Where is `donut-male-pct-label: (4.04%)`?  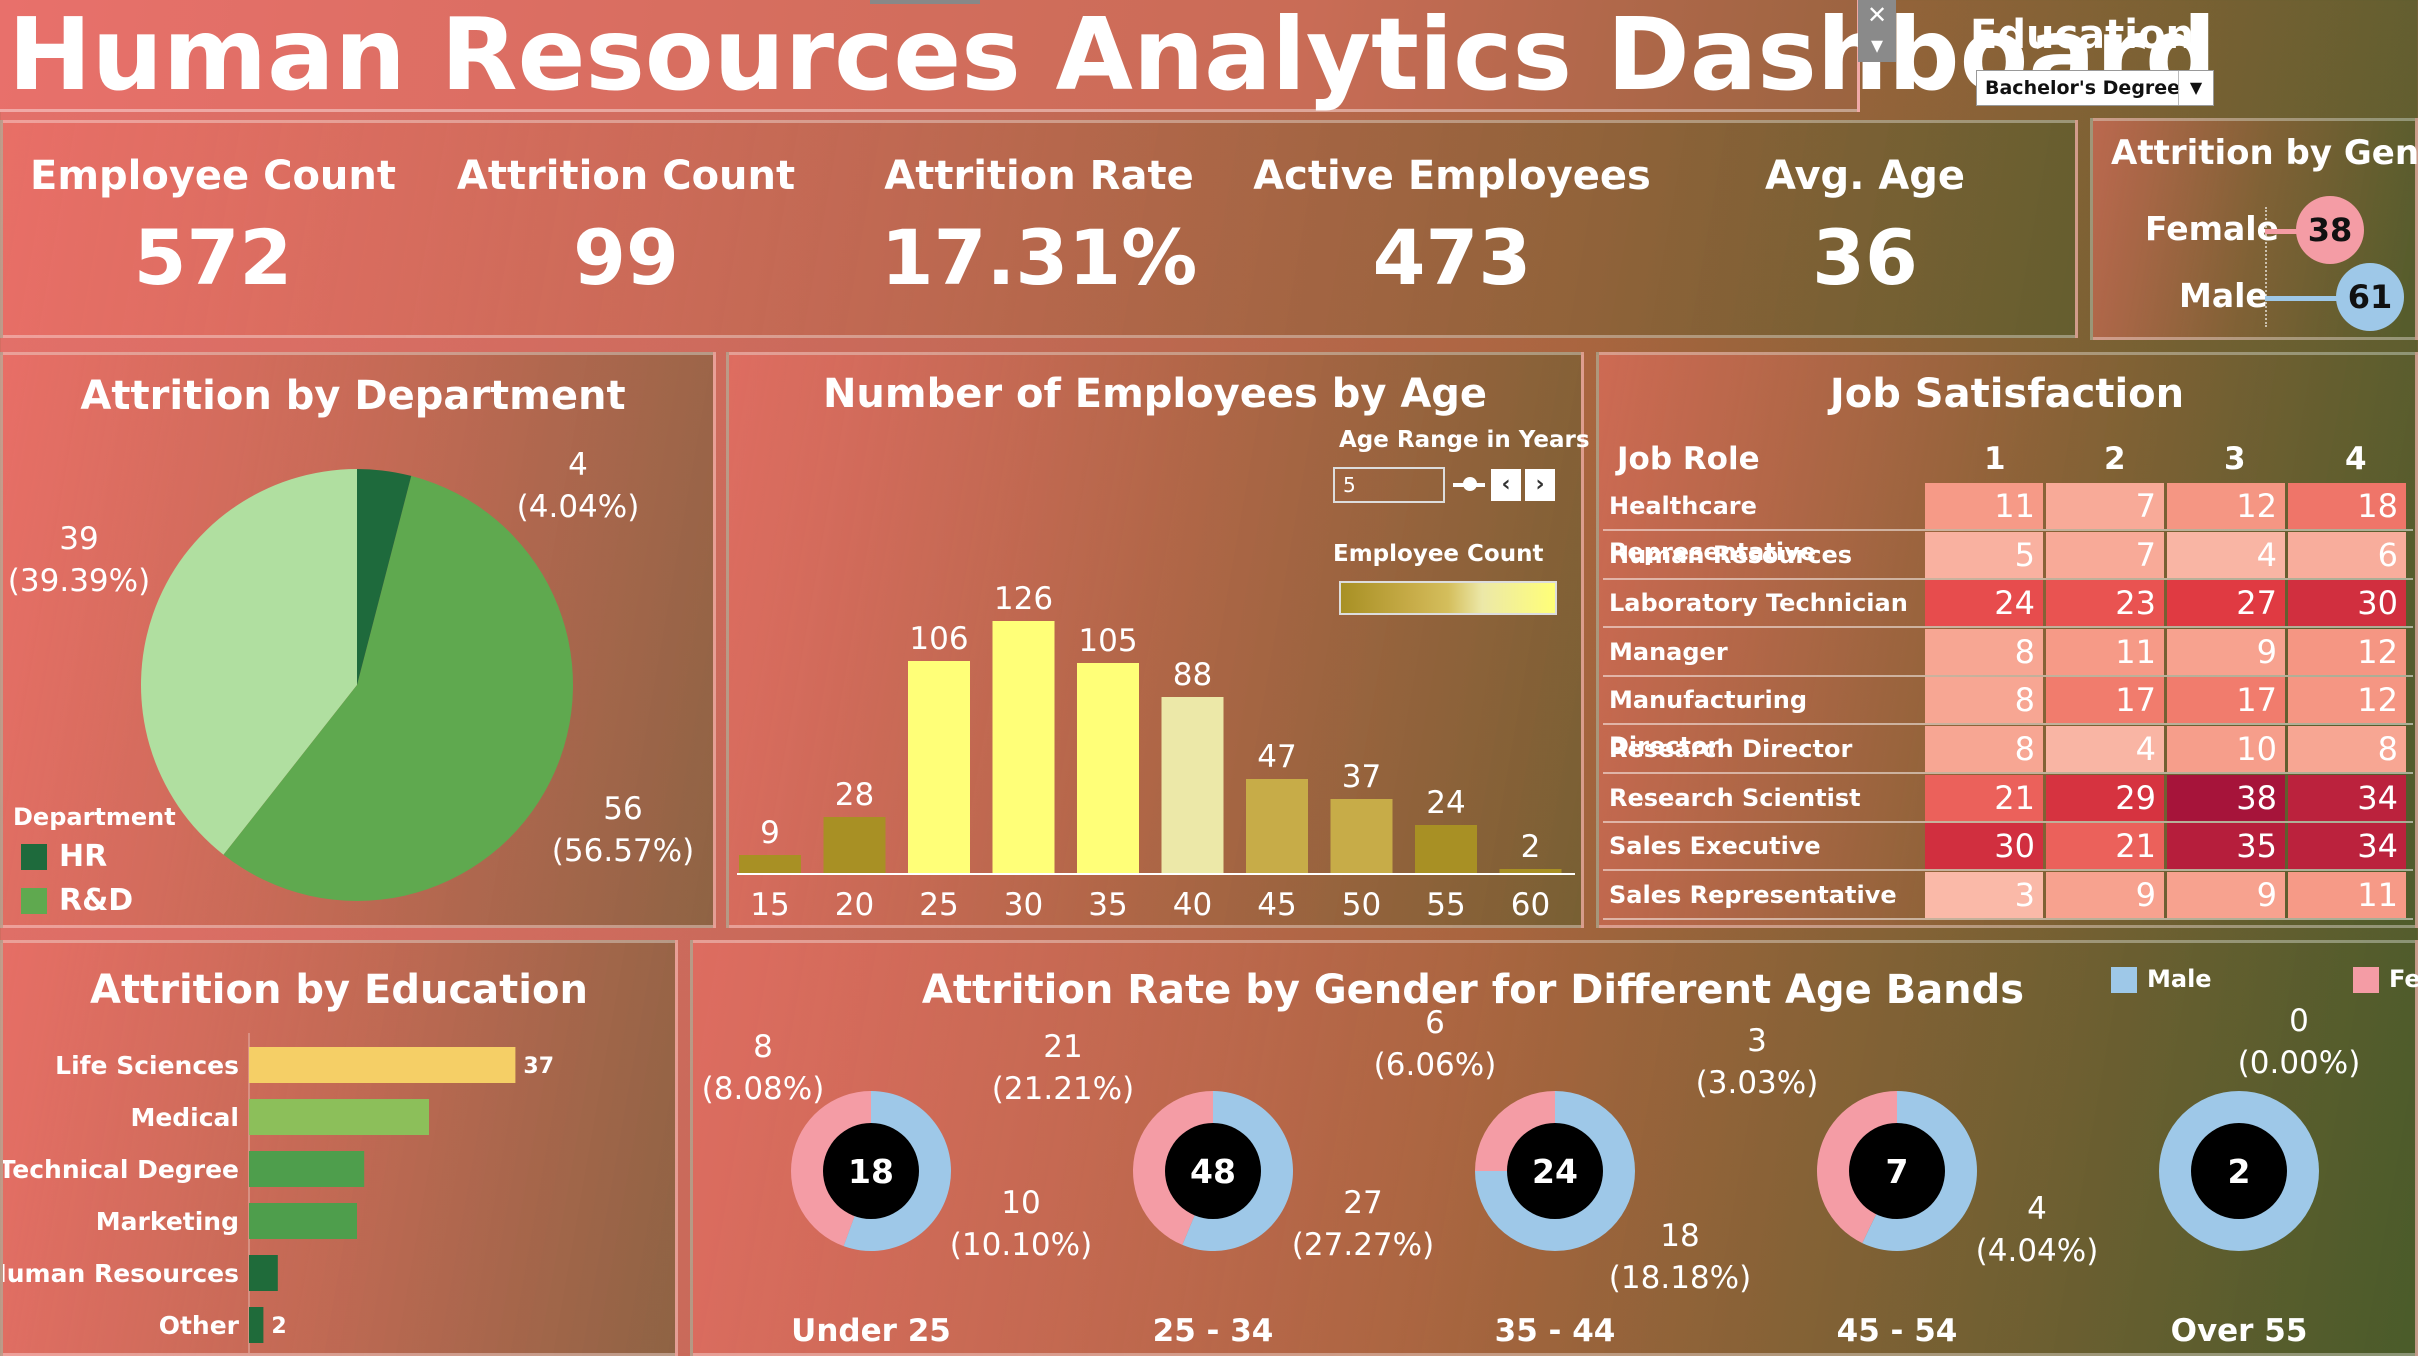
donut-male-pct-label: (4.04%) is located at coordinates (2037, 1251).